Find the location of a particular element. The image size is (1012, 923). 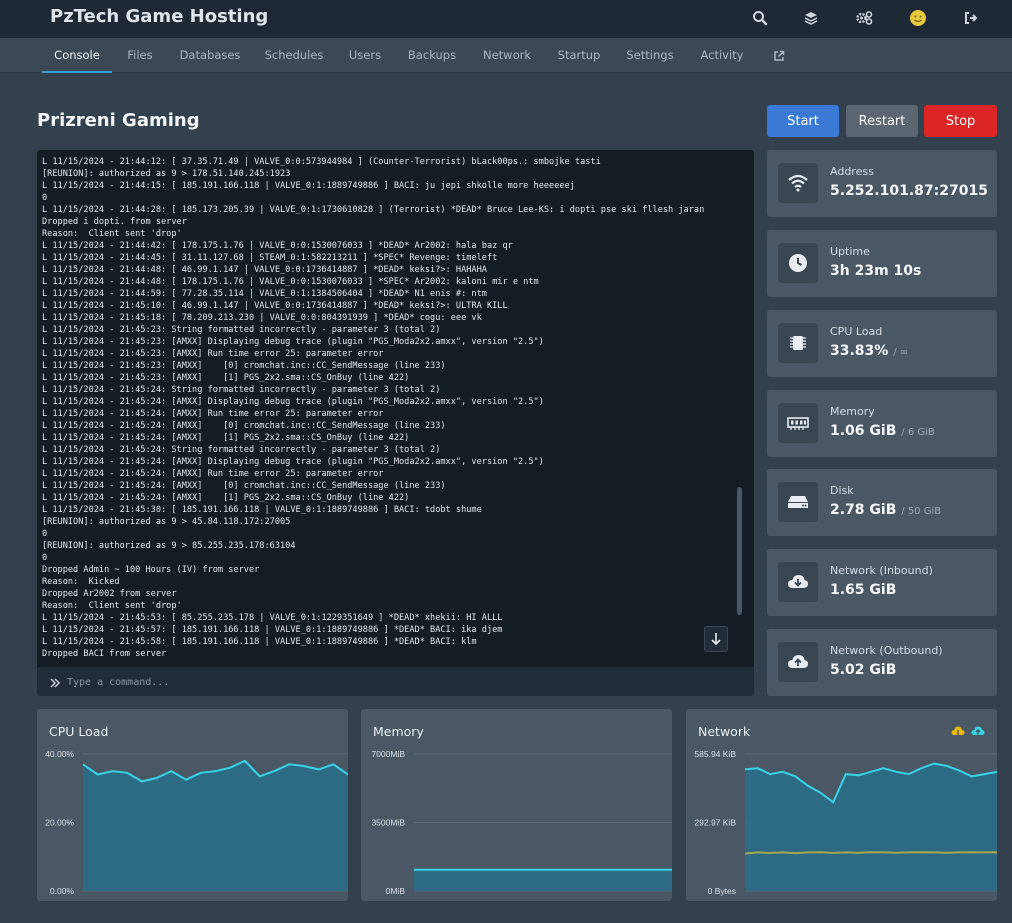

console-line: Reason: Kicked is located at coordinates (81, 582).